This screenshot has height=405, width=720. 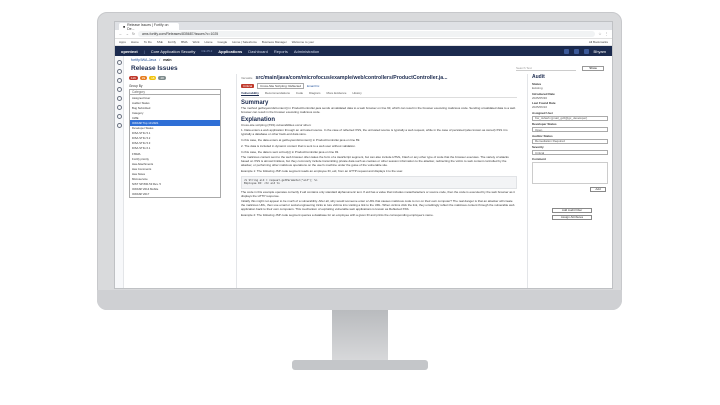 I want to click on chart-icon, so click(x=119, y=107).